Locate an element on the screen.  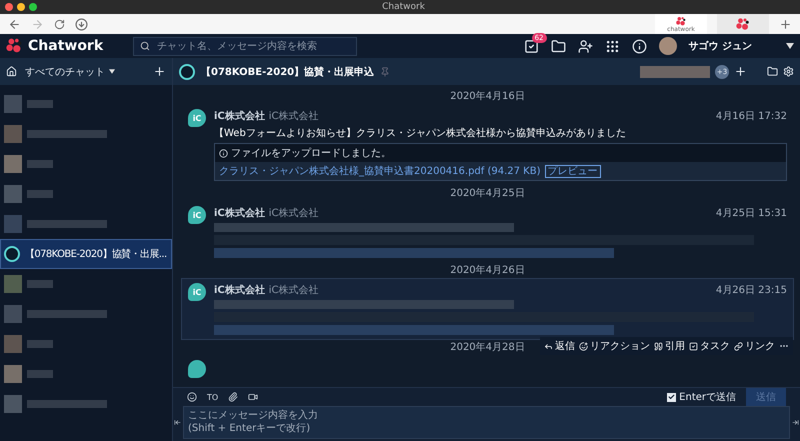
settings-icon is located at coordinates (788, 71).